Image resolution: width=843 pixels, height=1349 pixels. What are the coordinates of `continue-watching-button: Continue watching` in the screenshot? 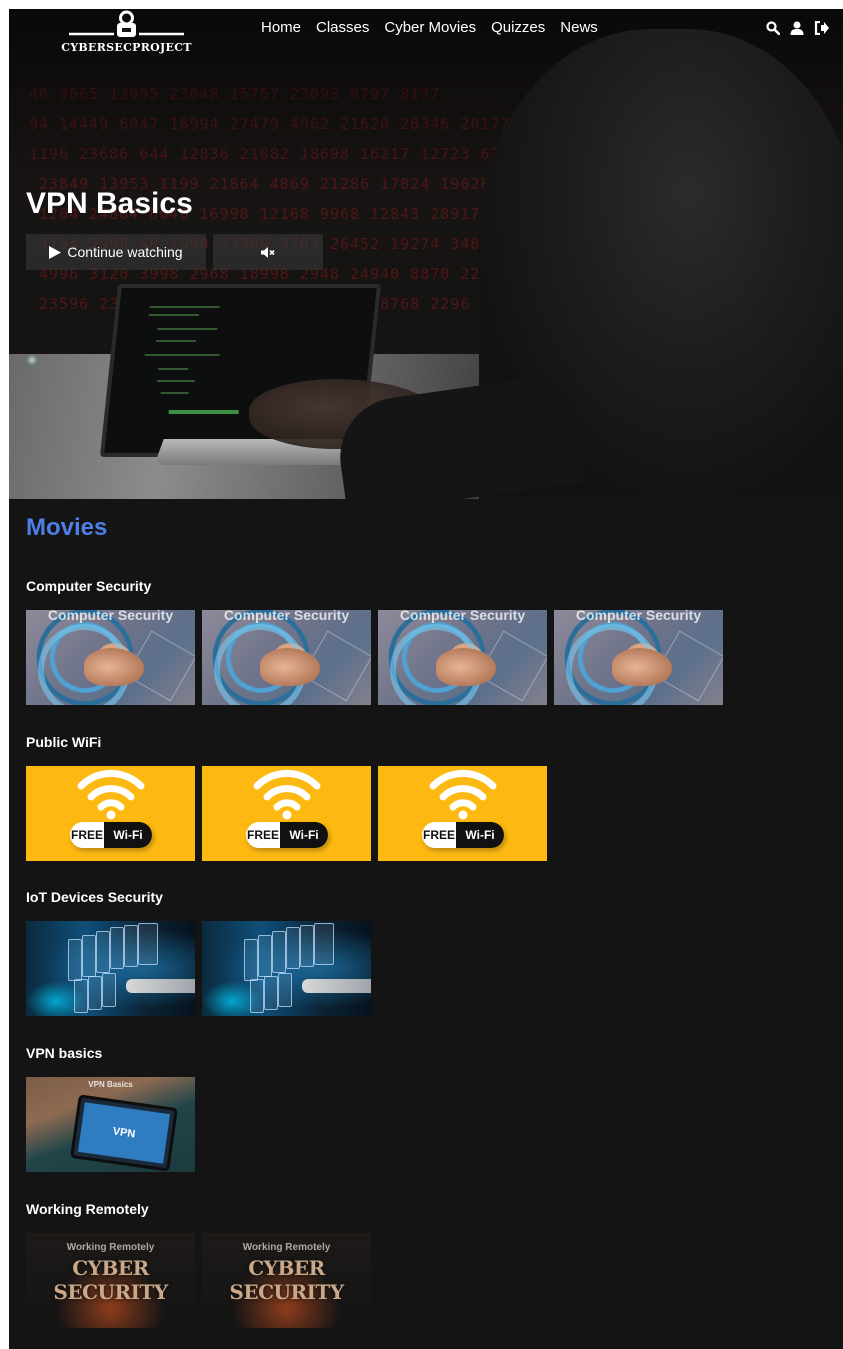 It's located at (116, 252).